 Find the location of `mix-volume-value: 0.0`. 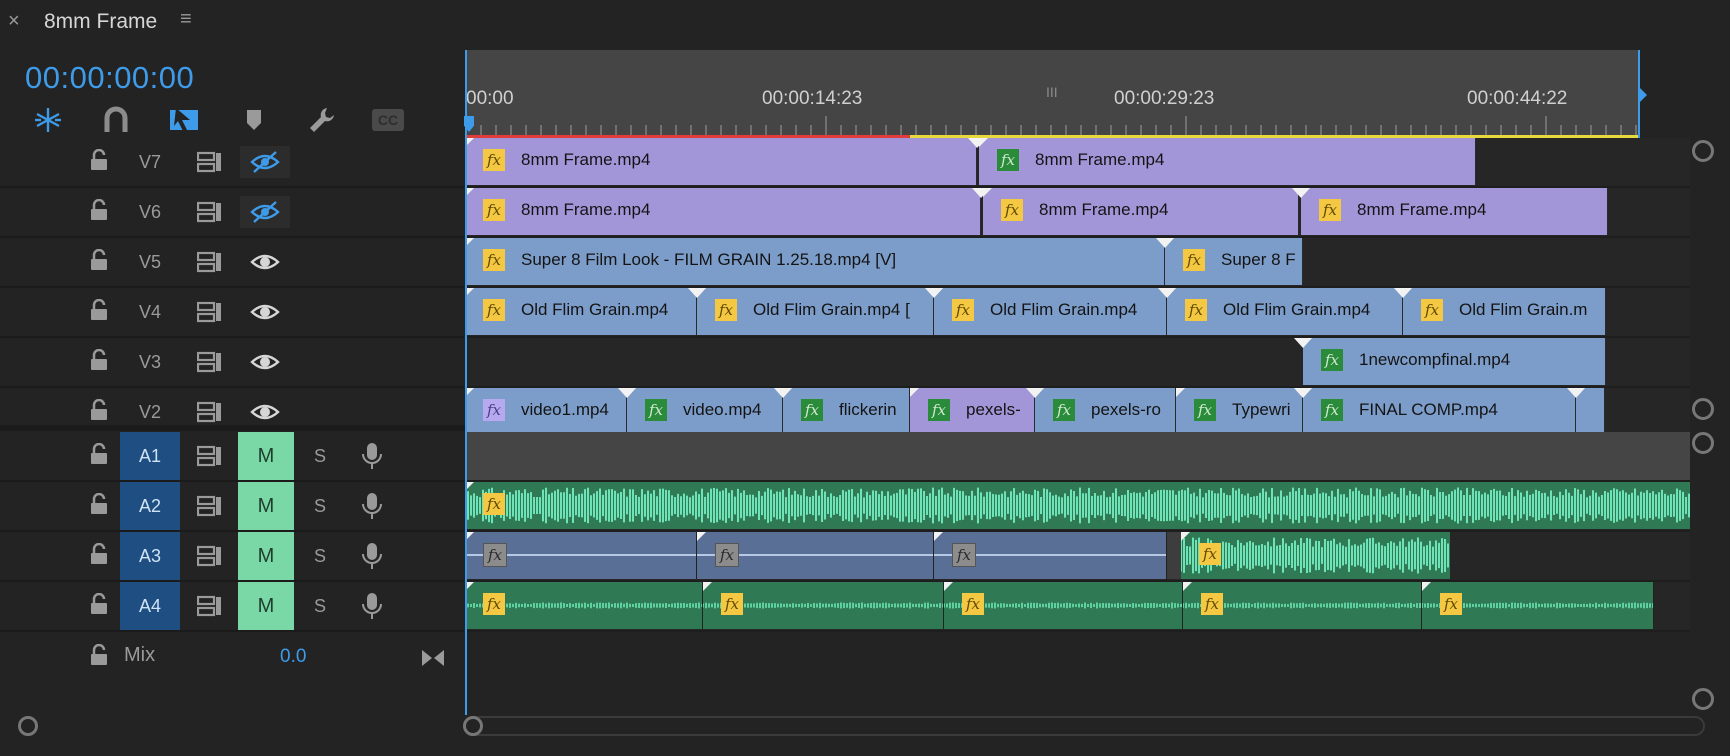

mix-volume-value: 0.0 is located at coordinates (293, 657).